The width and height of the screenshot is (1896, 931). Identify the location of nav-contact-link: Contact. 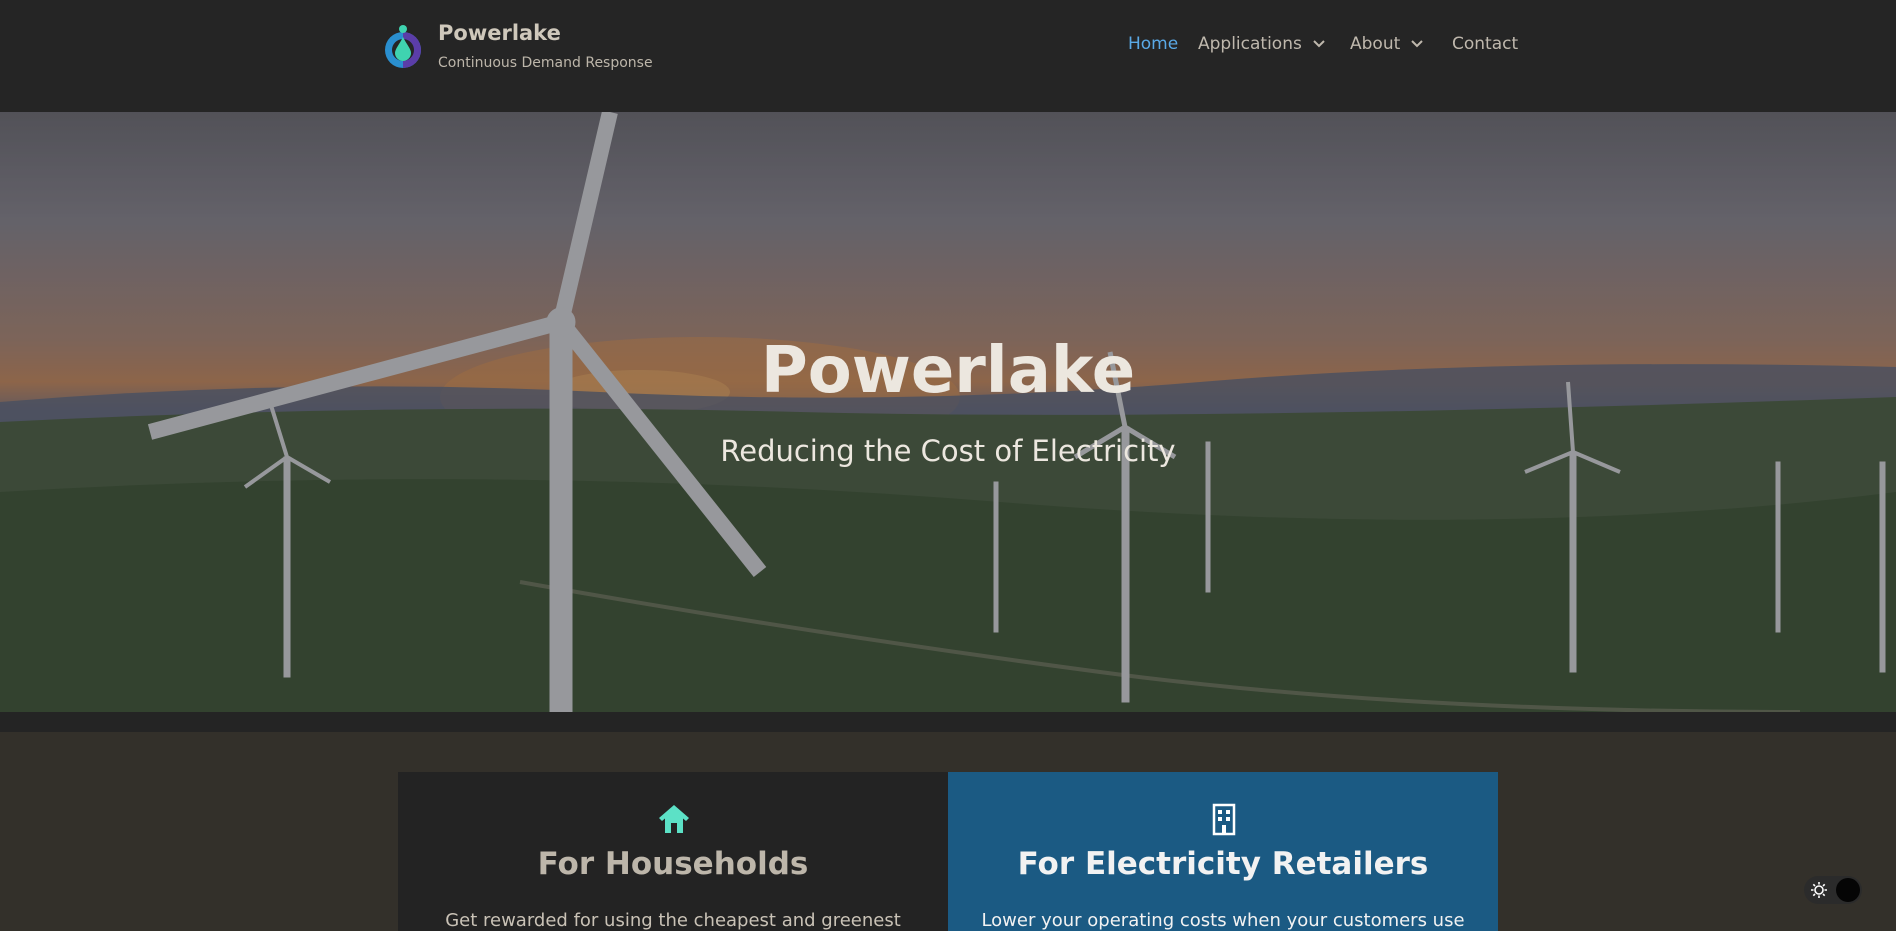
(1485, 44).